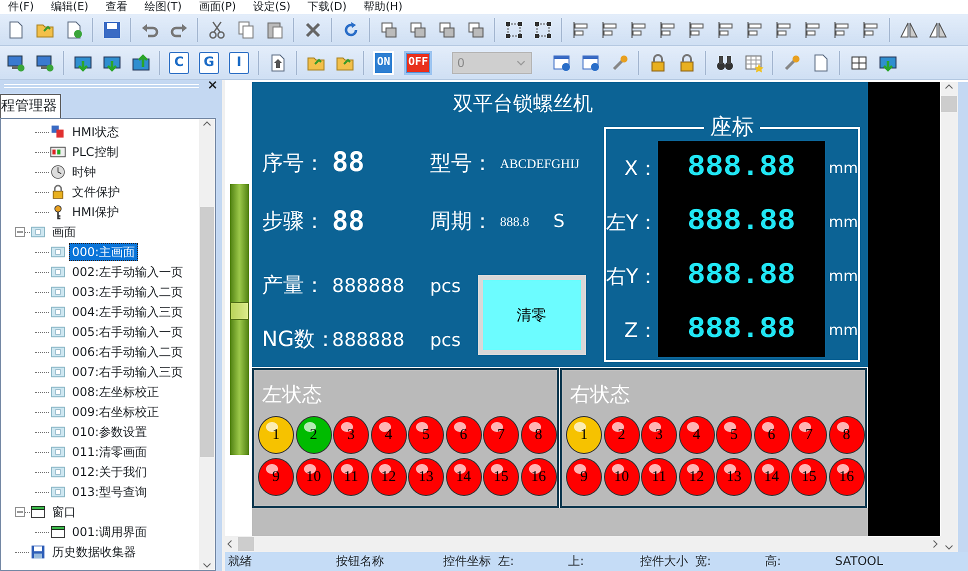  I want to click on lock-icon, so click(58, 192).